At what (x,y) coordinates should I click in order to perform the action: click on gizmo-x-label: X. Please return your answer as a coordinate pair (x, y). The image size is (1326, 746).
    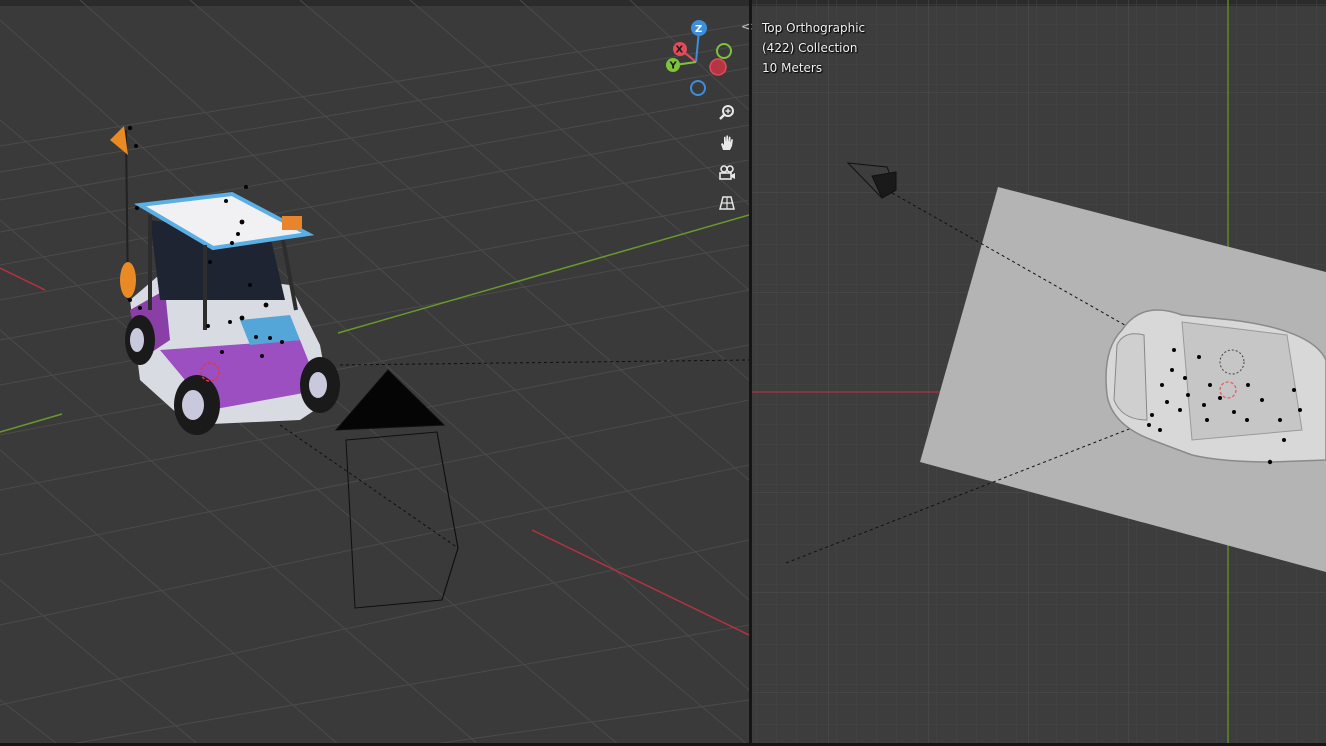
    Looking at the image, I should click on (680, 50).